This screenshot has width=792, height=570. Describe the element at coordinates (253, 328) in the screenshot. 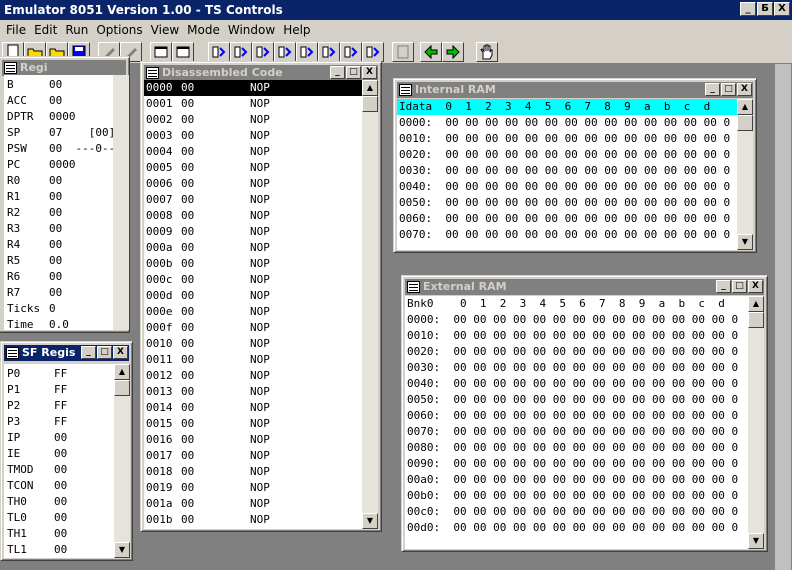

I see `code-line: 000f 00 NOP` at that location.